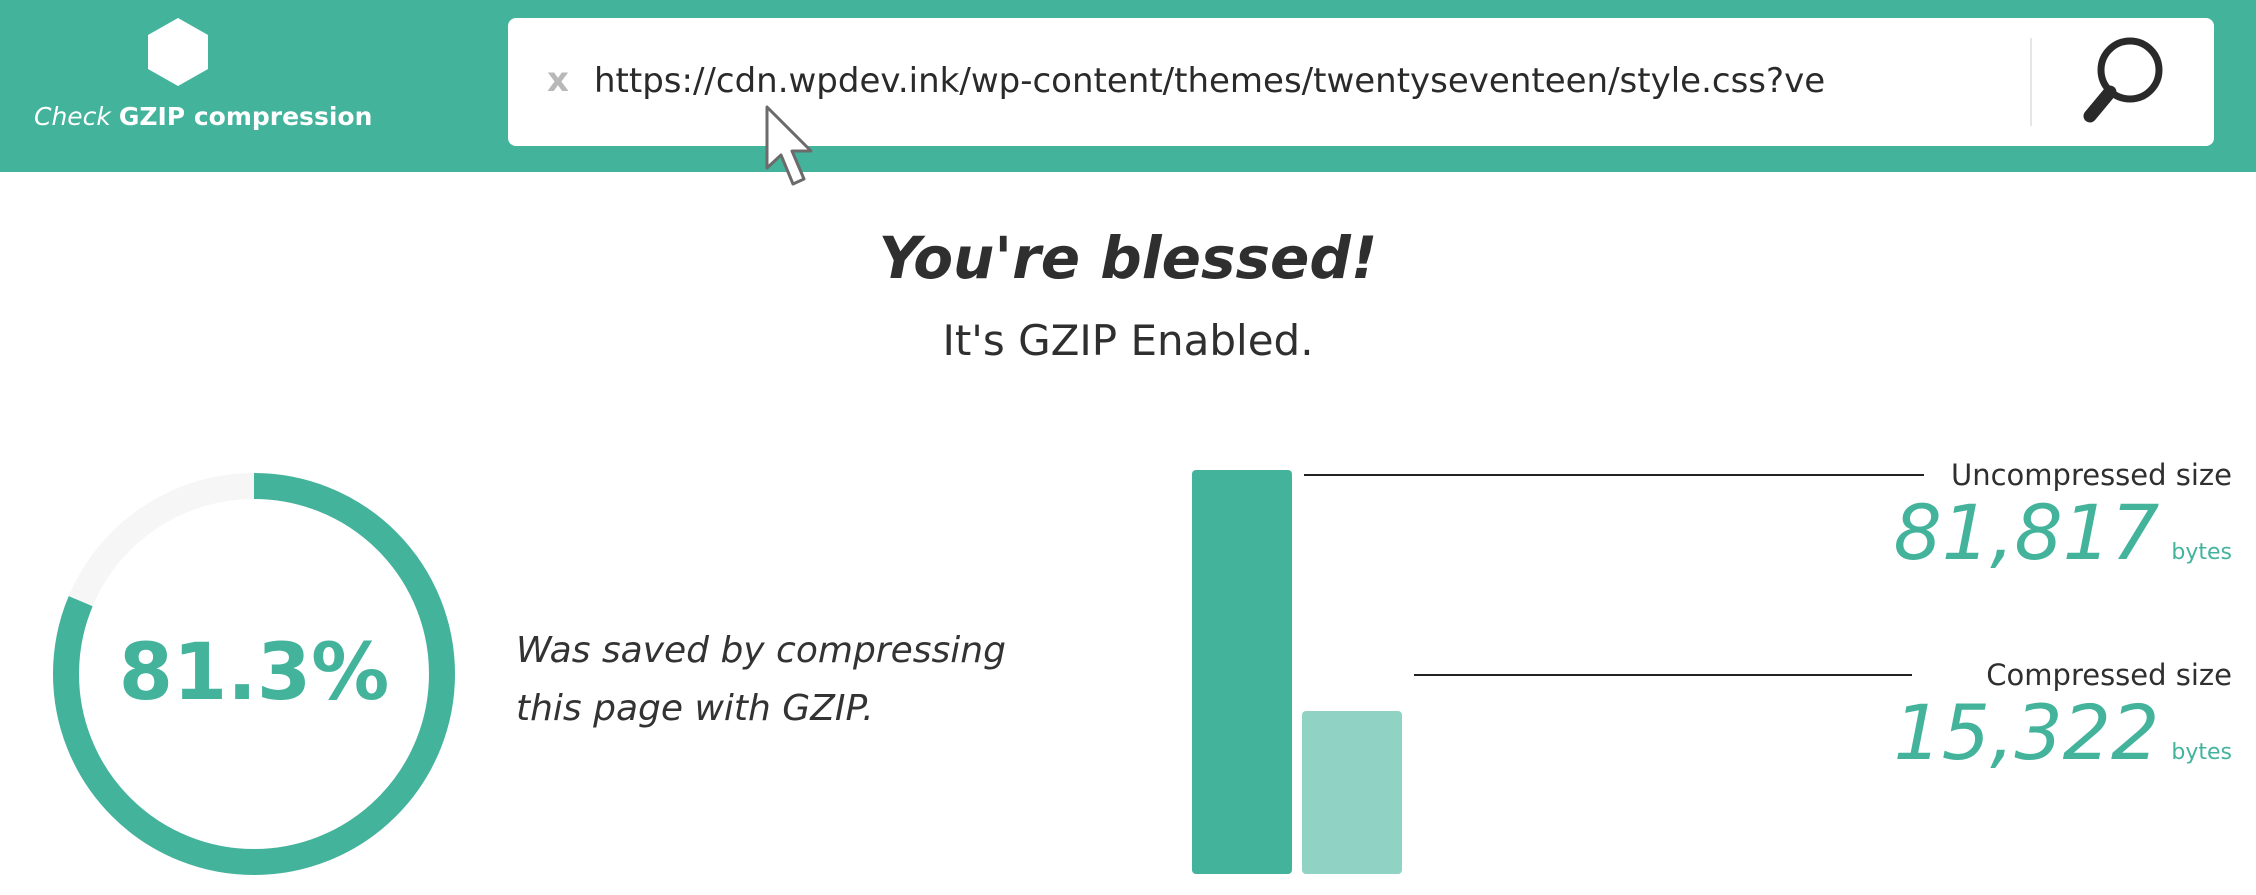 The height and width of the screenshot is (895, 2256). Describe the element at coordinates (1300, 672) in the screenshot. I see `size-bars` at that location.